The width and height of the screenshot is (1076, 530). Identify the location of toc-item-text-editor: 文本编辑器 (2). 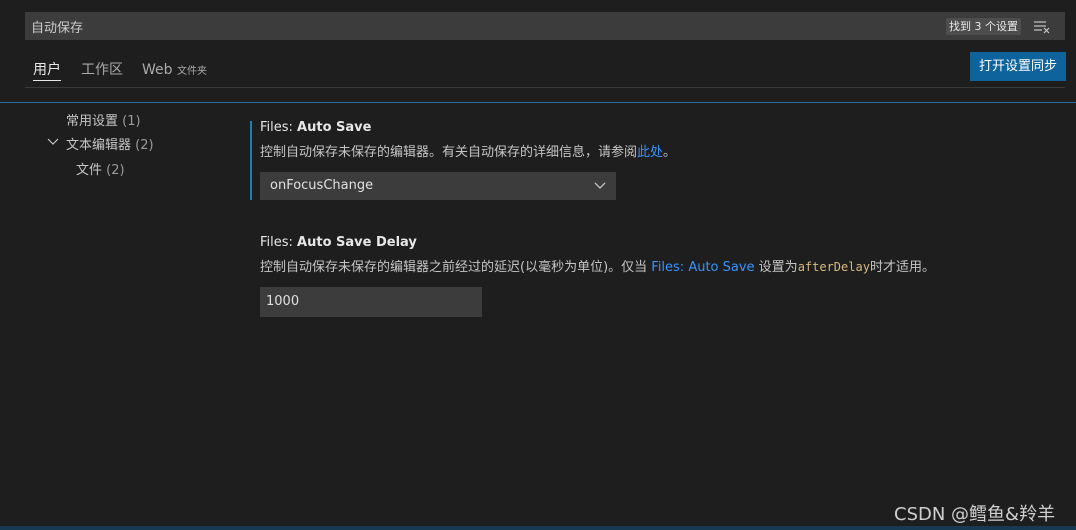
(110, 143).